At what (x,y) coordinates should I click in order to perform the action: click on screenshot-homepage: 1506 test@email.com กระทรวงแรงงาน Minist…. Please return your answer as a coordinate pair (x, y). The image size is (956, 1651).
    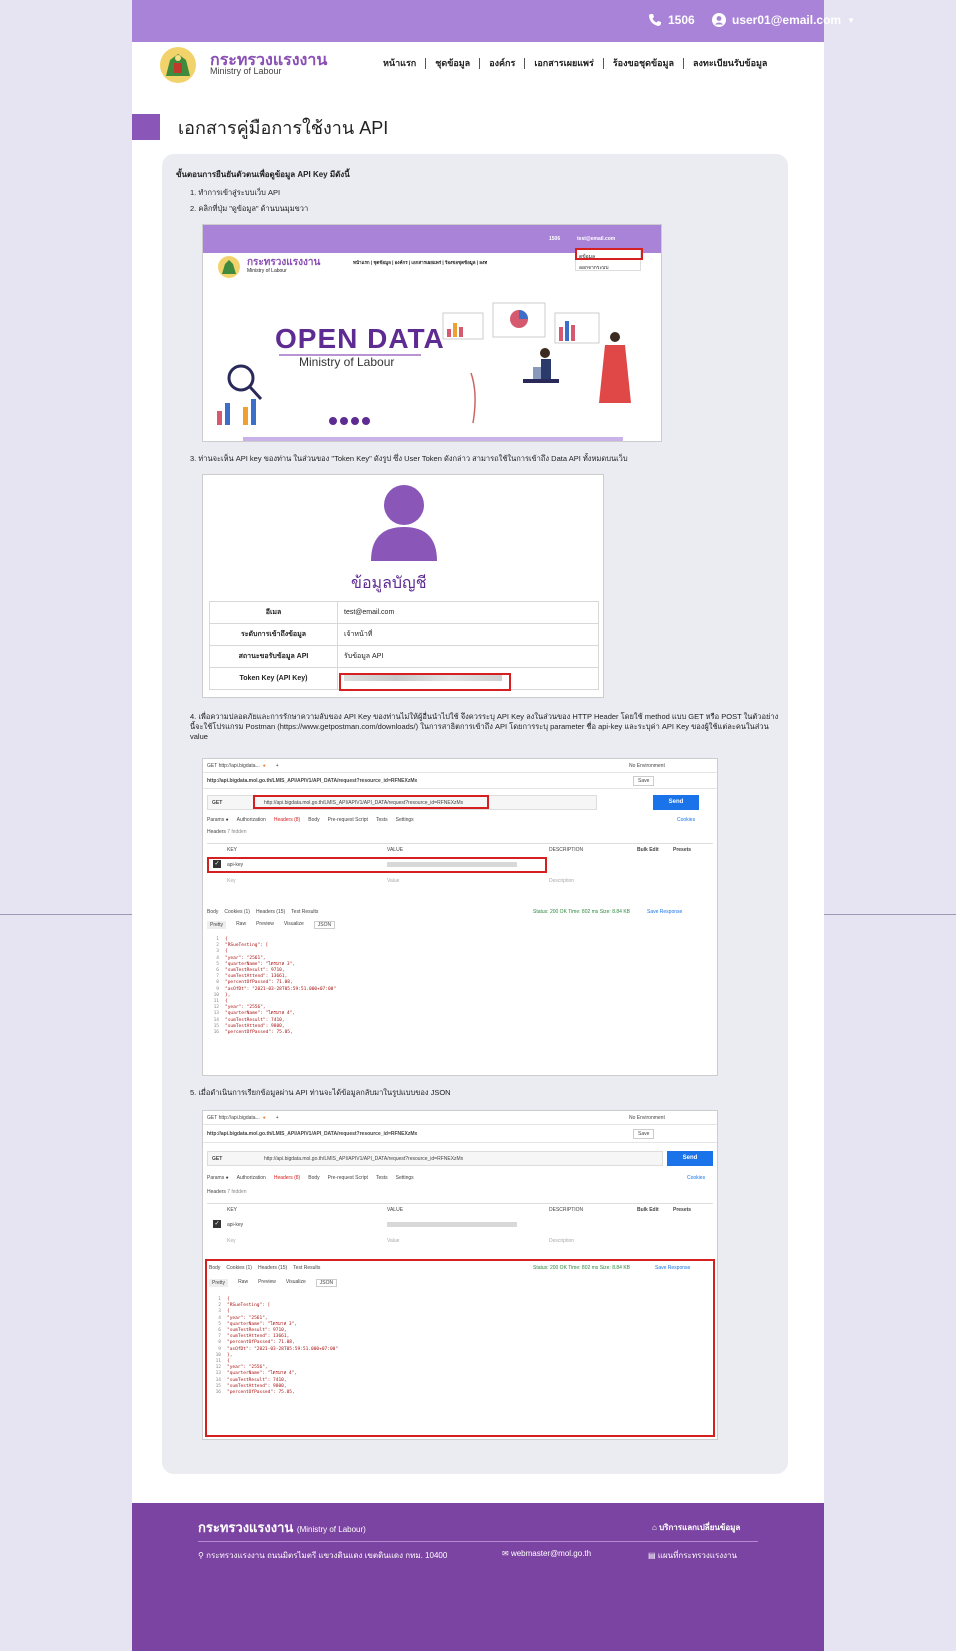
    Looking at the image, I should click on (432, 333).